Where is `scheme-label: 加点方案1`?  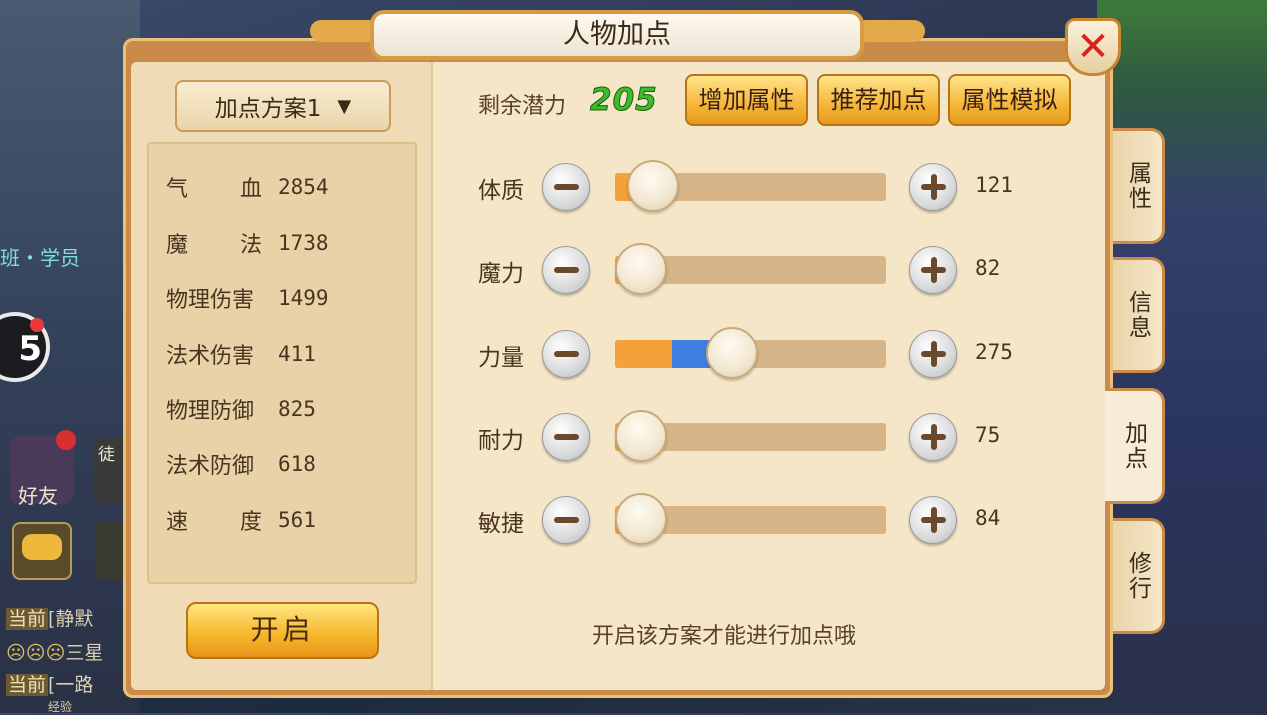 scheme-label: 加点方案1 is located at coordinates (268, 109).